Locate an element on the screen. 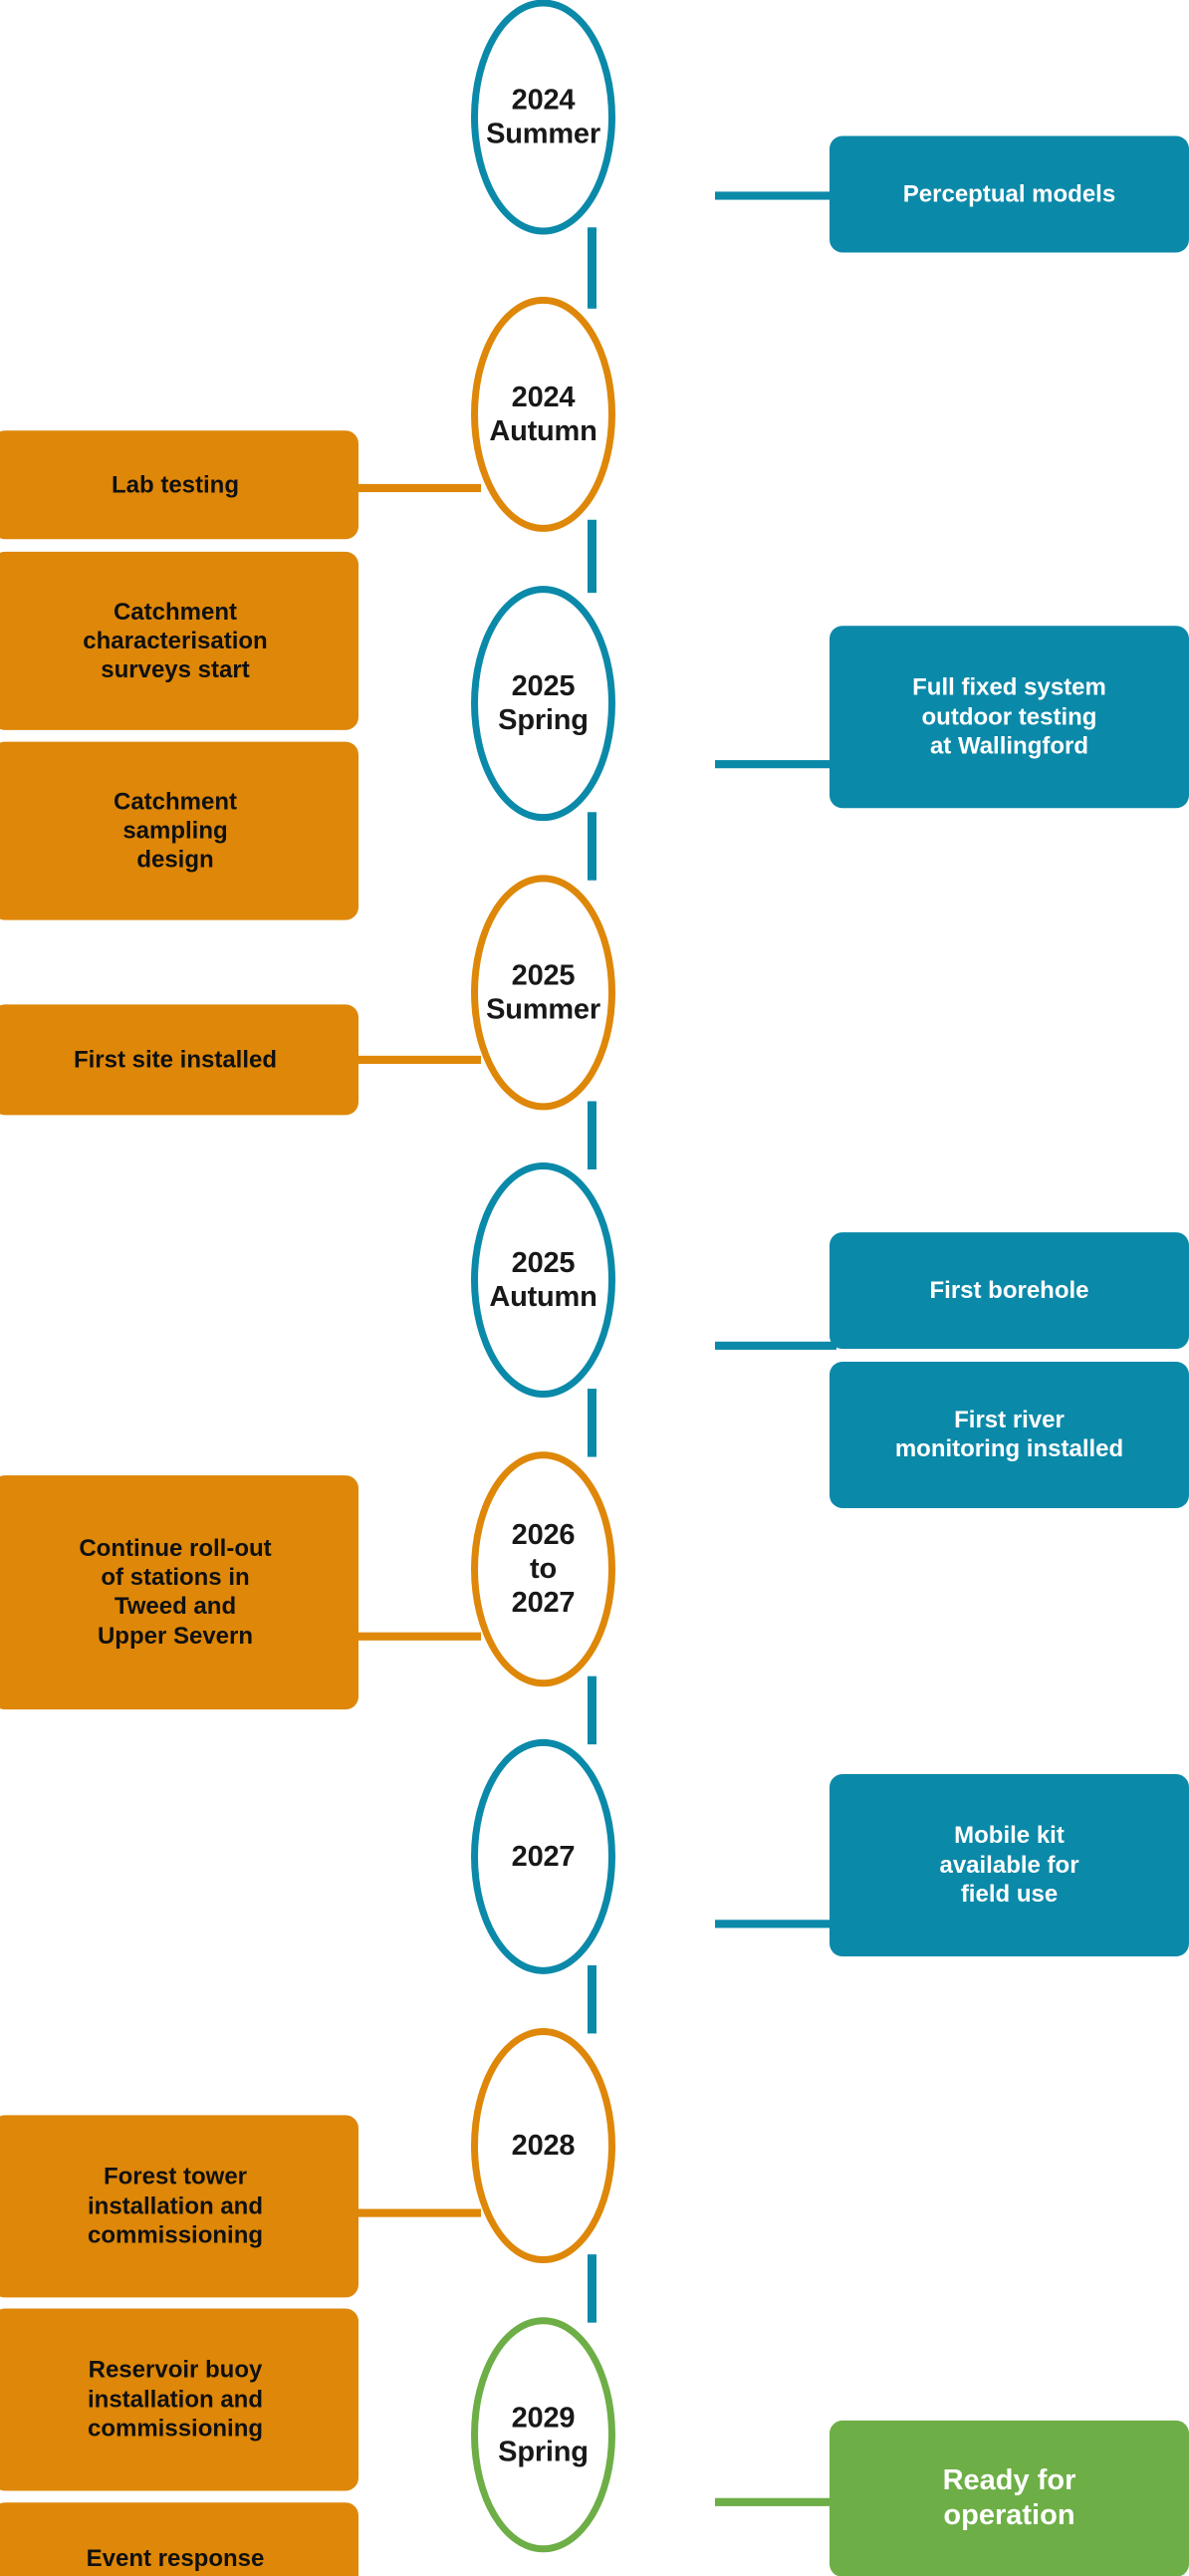 The height and width of the screenshot is (2576, 1189). milestone-2028: 2028 is located at coordinates (543, 2146).